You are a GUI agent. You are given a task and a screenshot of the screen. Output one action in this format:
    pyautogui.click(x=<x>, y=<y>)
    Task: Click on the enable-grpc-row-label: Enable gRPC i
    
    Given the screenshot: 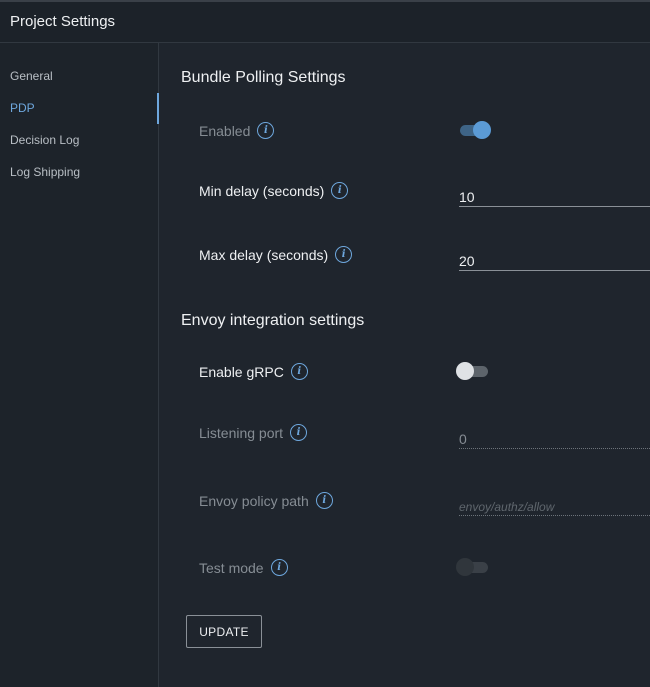 What is the action you would take?
    pyautogui.click(x=253, y=371)
    